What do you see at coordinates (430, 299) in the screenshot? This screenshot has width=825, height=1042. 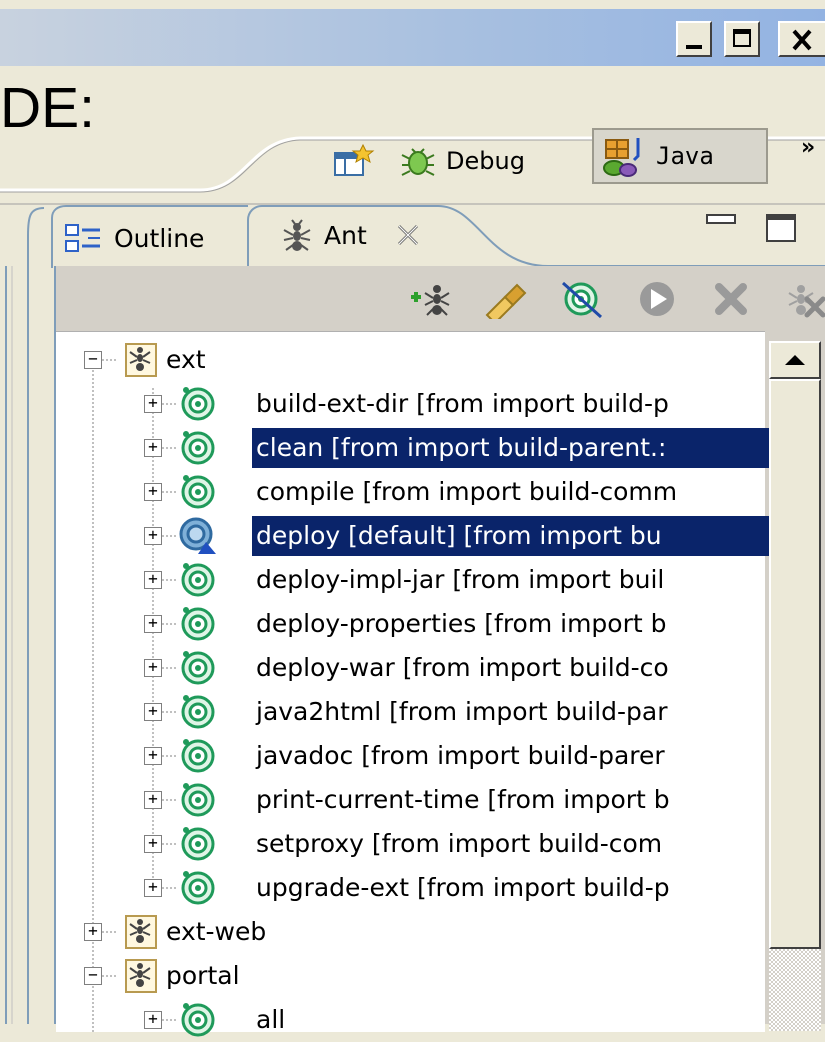 I see `add-buildfile-icon` at bounding box center [430, 299].